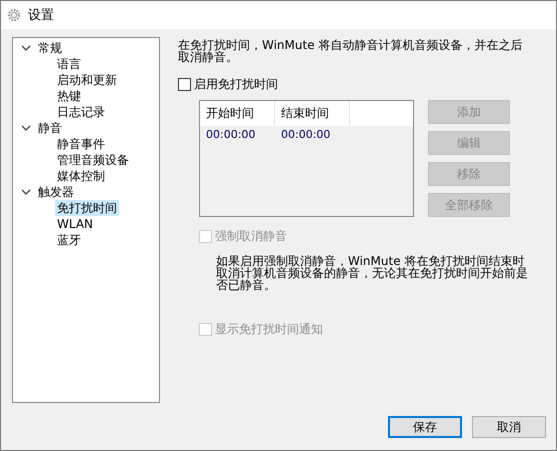 Image resolution: width=557 pixels, height=451 pixels. Describe the element at coordinates (75, 224) in the screenshot. I see `tree-item: WLAN` at that location.